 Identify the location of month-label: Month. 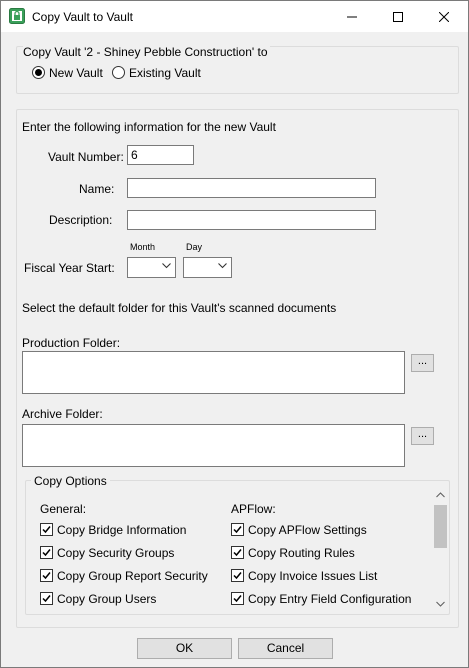
(143, 247).